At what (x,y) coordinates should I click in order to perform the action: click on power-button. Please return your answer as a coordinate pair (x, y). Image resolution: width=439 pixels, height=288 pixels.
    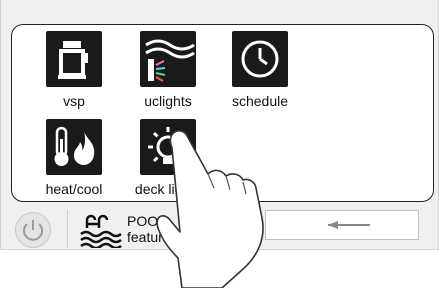
    Looking at the image, I should click on (33, 230).